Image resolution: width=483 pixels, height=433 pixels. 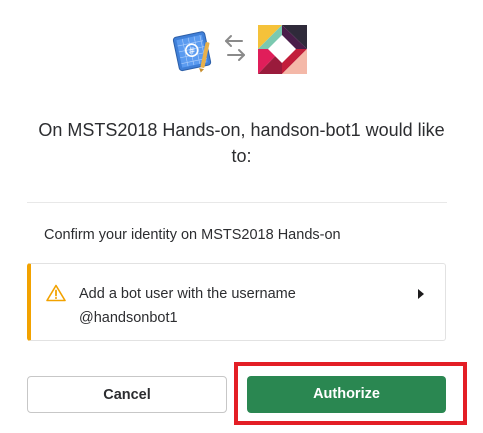 I want to click on permission-line-2: @handsonbot1, so click(x=128, y=318).